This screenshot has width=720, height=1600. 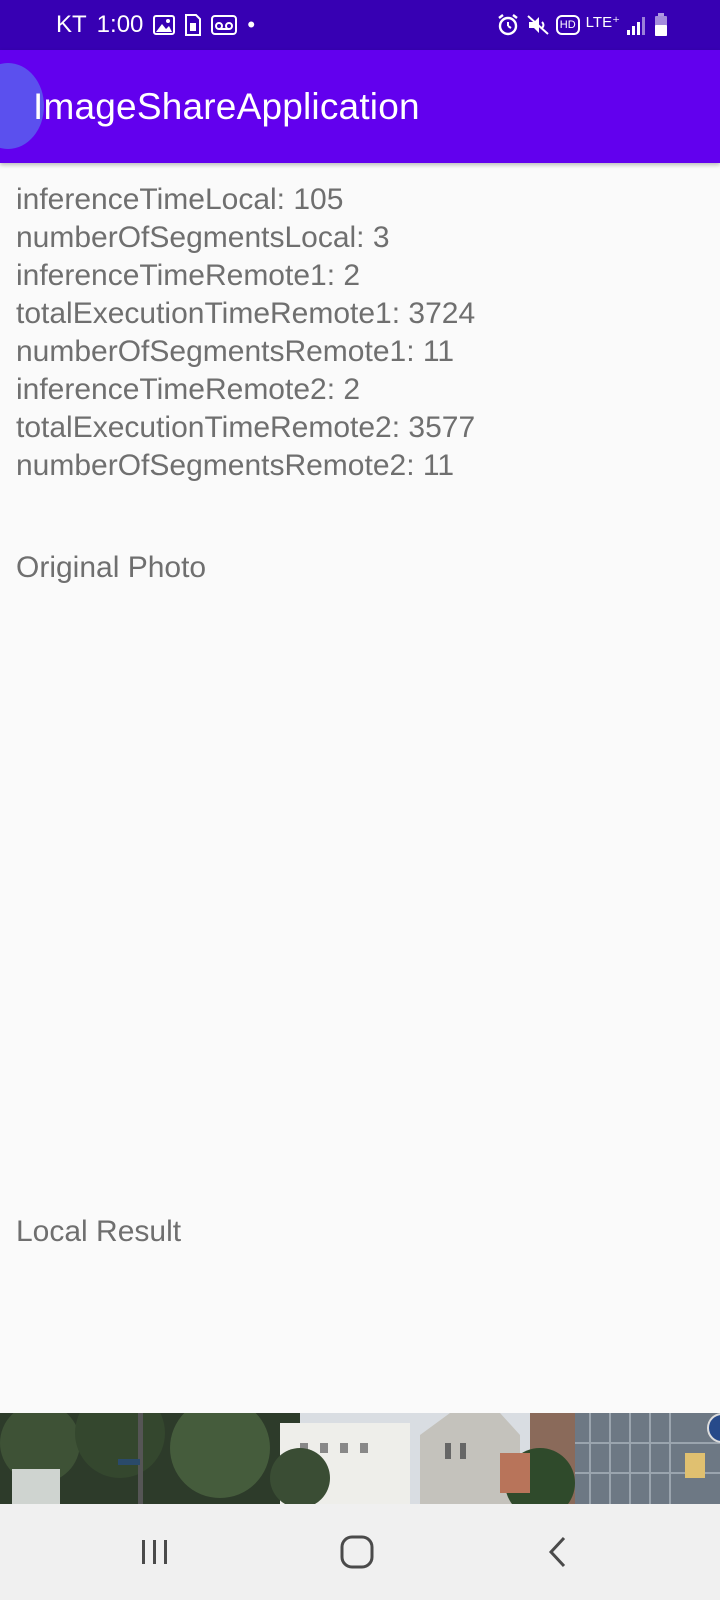 I want to click on local-result-photo, so click(x=360, y=1458).